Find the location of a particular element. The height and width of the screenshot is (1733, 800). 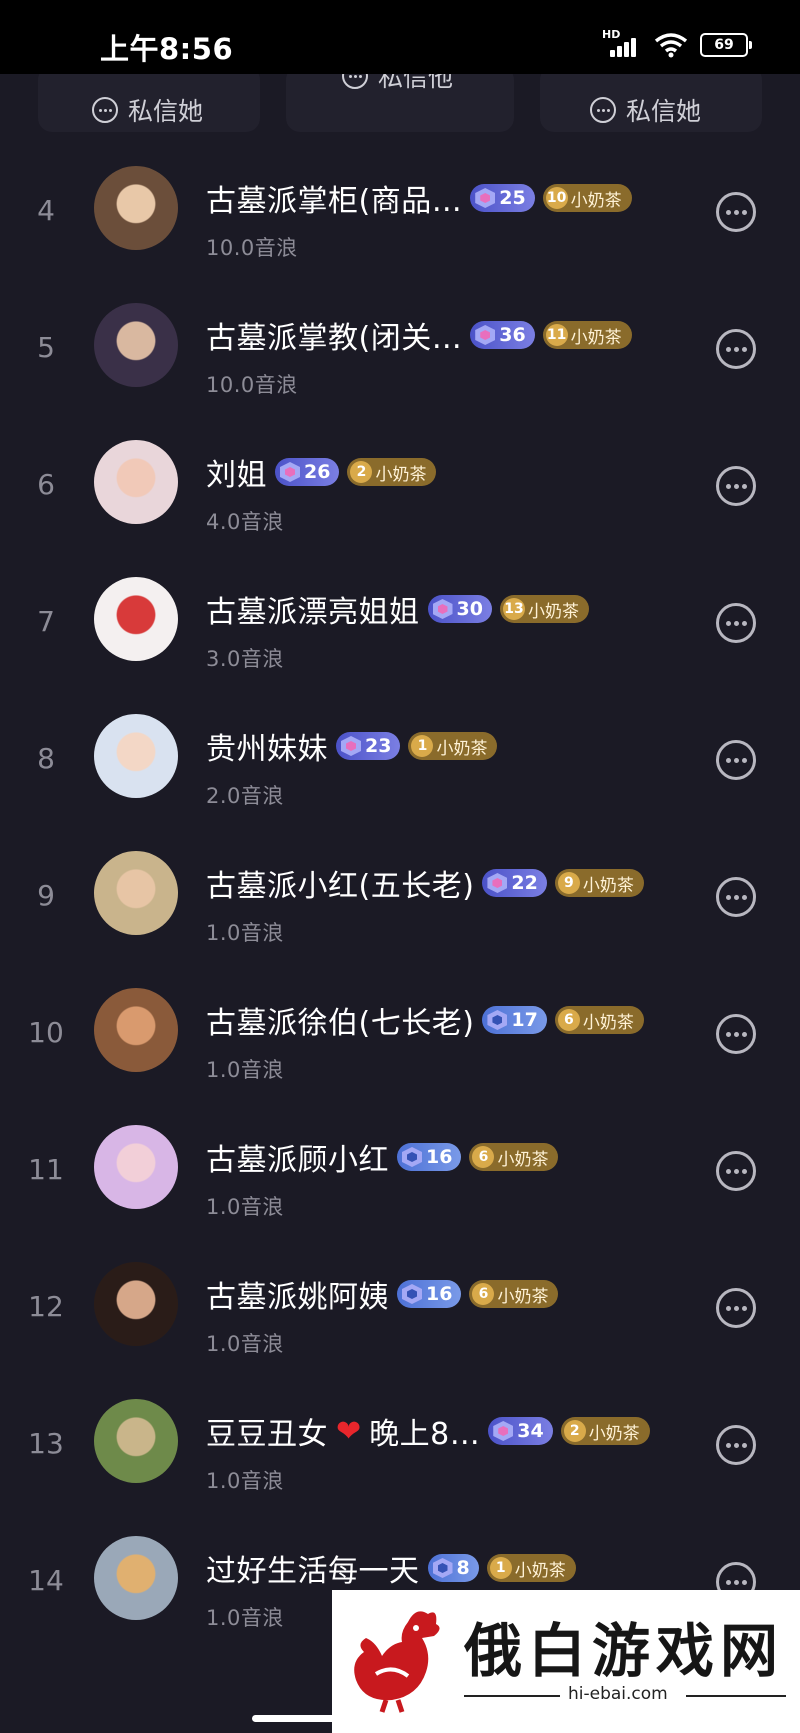

rank-number: 10 is located at coordinates (46, 1032).